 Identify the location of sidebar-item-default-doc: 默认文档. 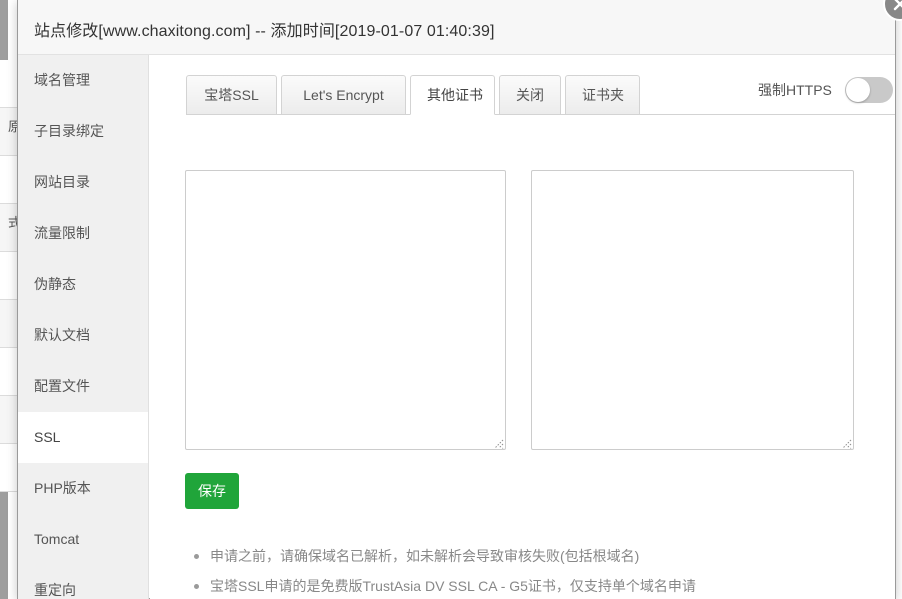
(83, 335).